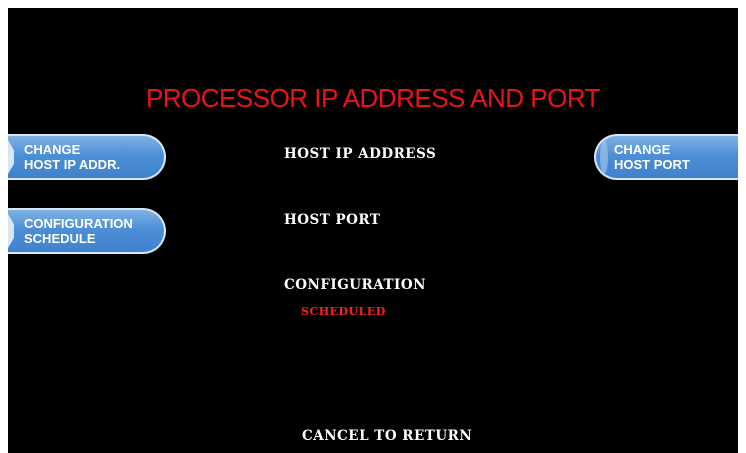 This screenshot has width=746, height=453. Describe the element at coordinates (373, 98) in the screenshot. I see `page-title: PROCESSOR IP ADDRESS AND PORT` at that location.